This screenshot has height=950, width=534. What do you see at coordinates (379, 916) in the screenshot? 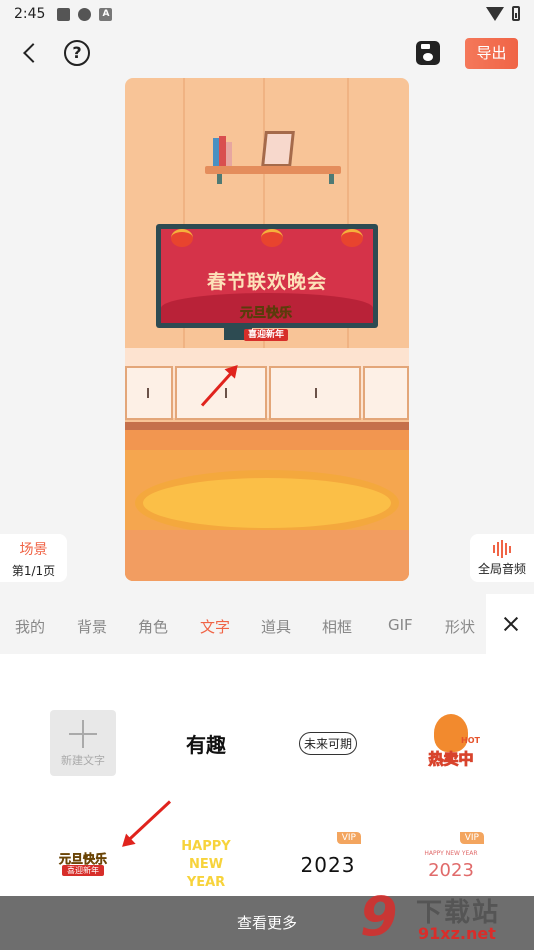
I see `watermark-nine: 9` at bounding box center [379, 916].